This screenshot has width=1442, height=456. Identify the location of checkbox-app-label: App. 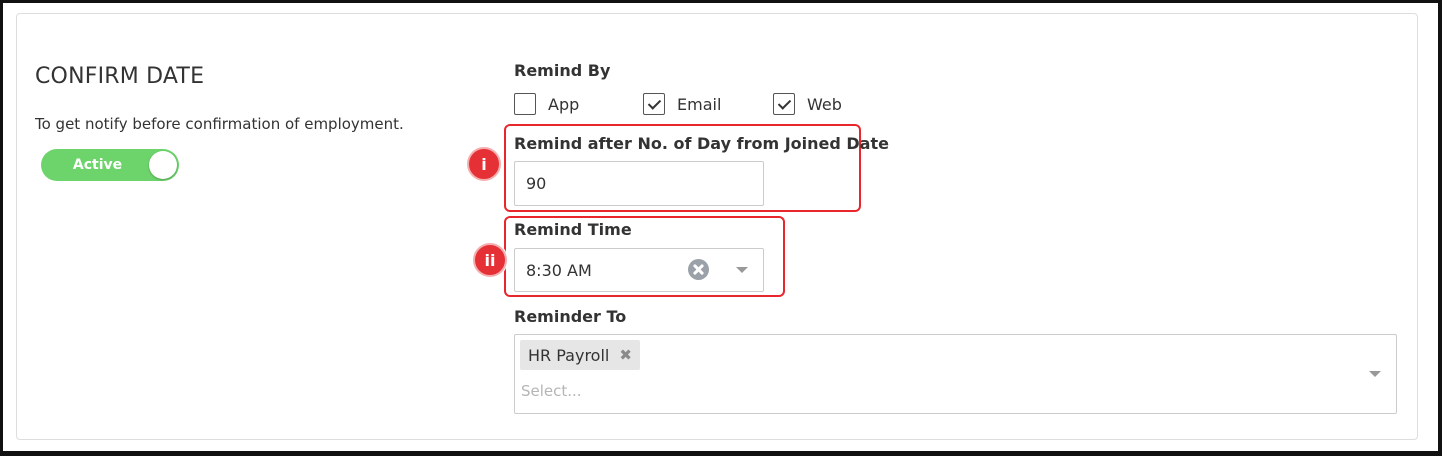
(564, 104).